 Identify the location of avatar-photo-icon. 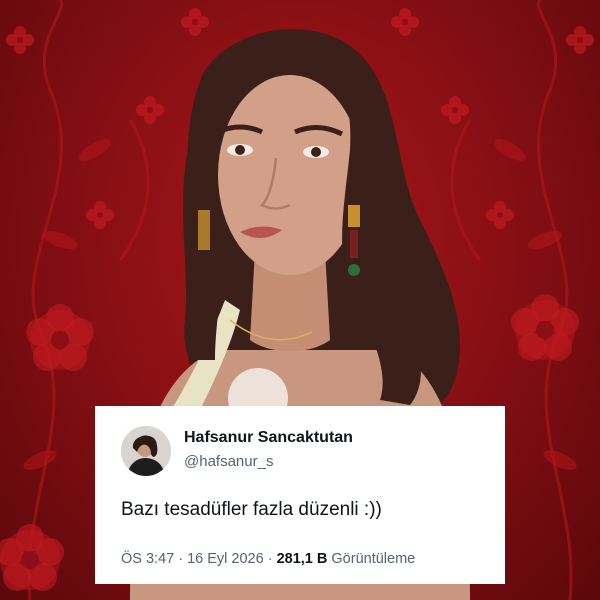
(146, 451).